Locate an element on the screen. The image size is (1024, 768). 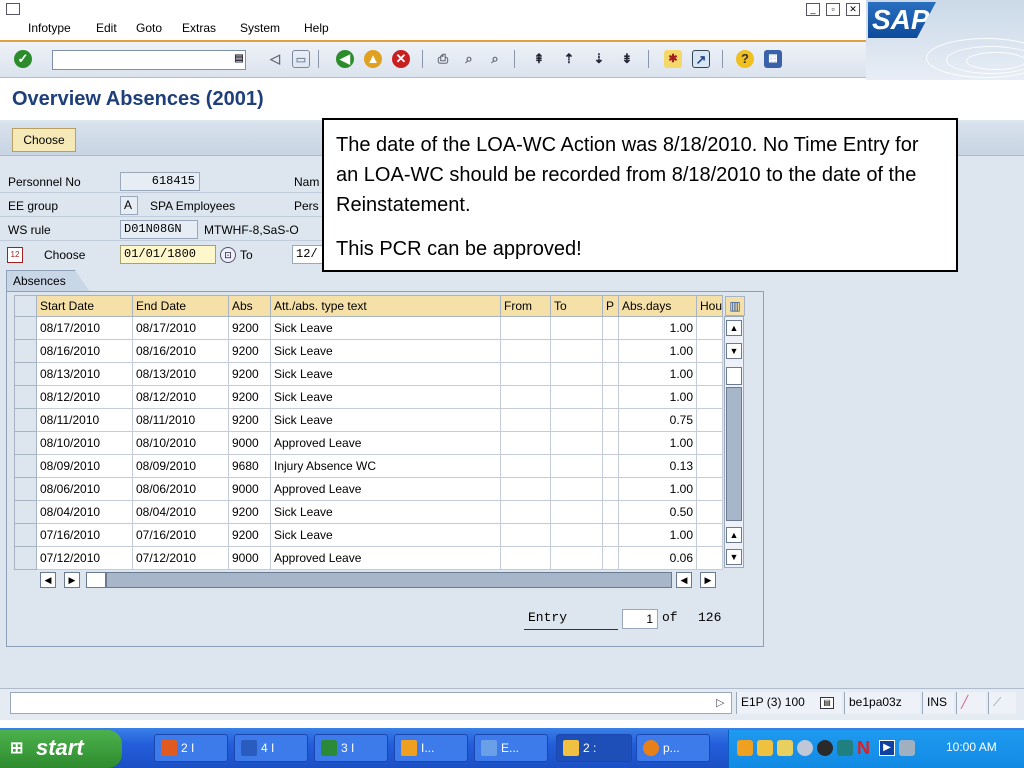
help-icon: ? is located at coordinates (745, 59).